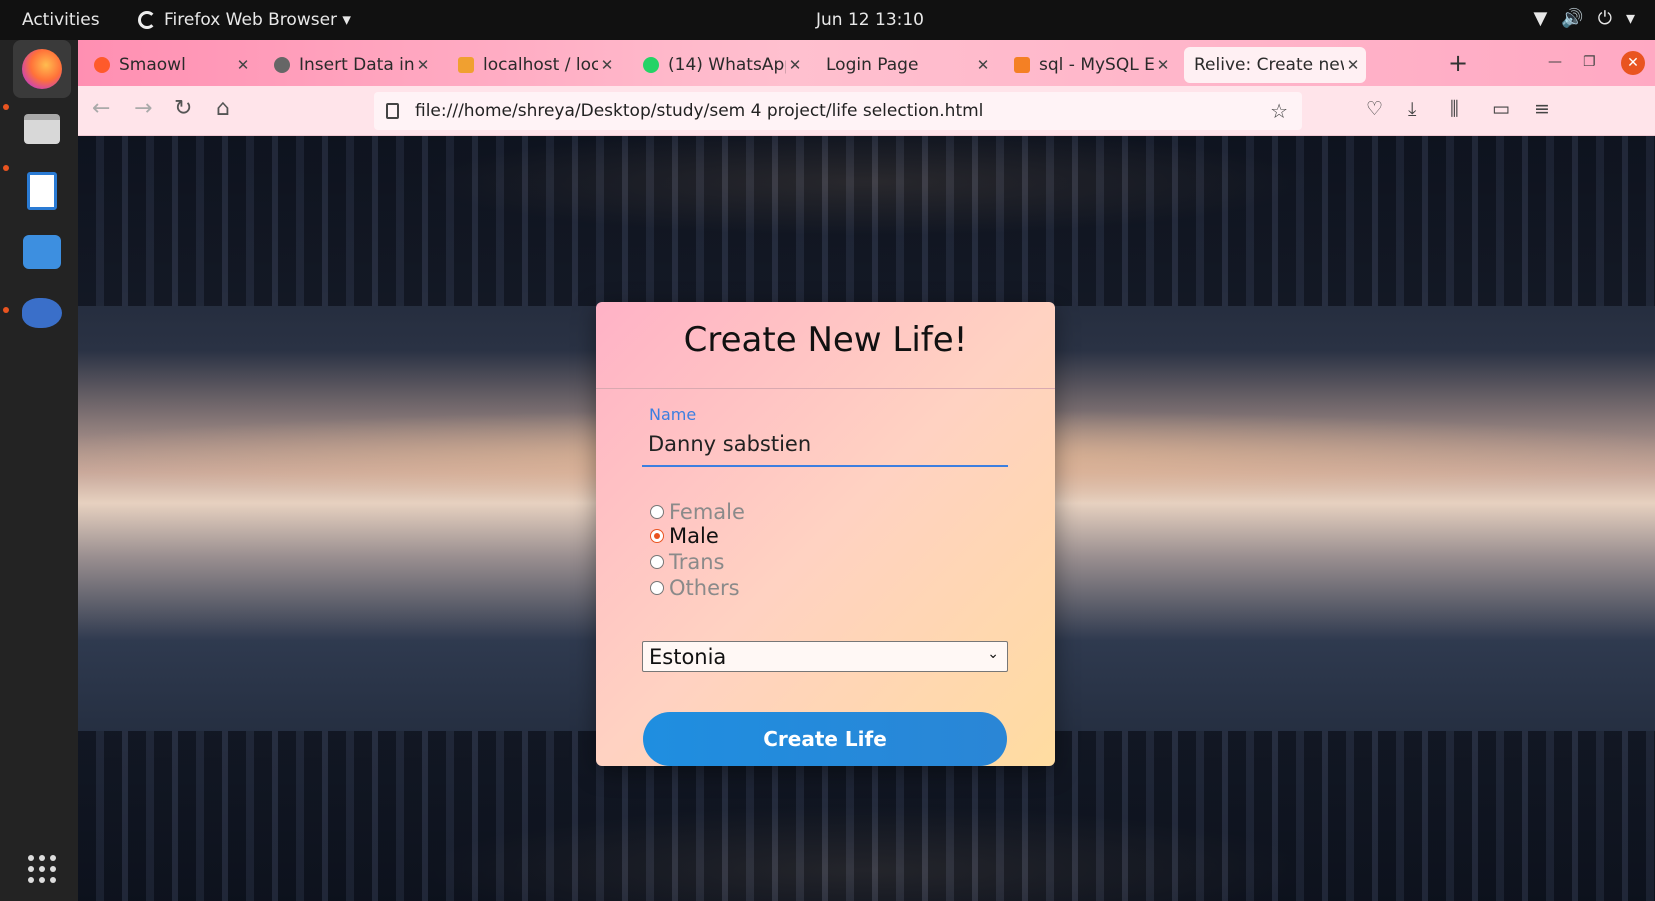 This screenshot has height=901, width=1655. Describe the element at coordinates (392, 111) in the screenshot. I see `page-icon` at that location.